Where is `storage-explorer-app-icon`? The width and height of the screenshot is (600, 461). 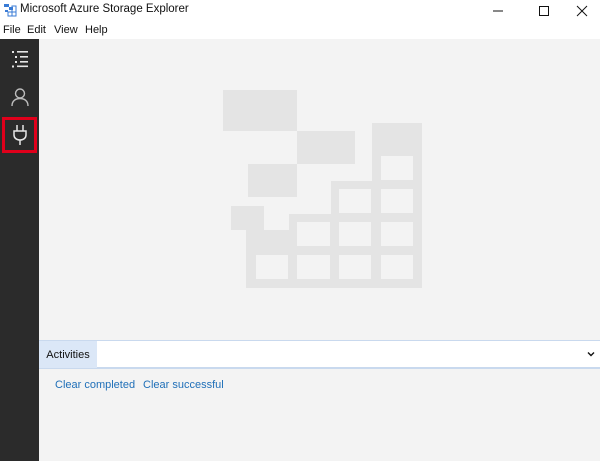 storage-explorer-app-icon is located at coordinates (10, 10).